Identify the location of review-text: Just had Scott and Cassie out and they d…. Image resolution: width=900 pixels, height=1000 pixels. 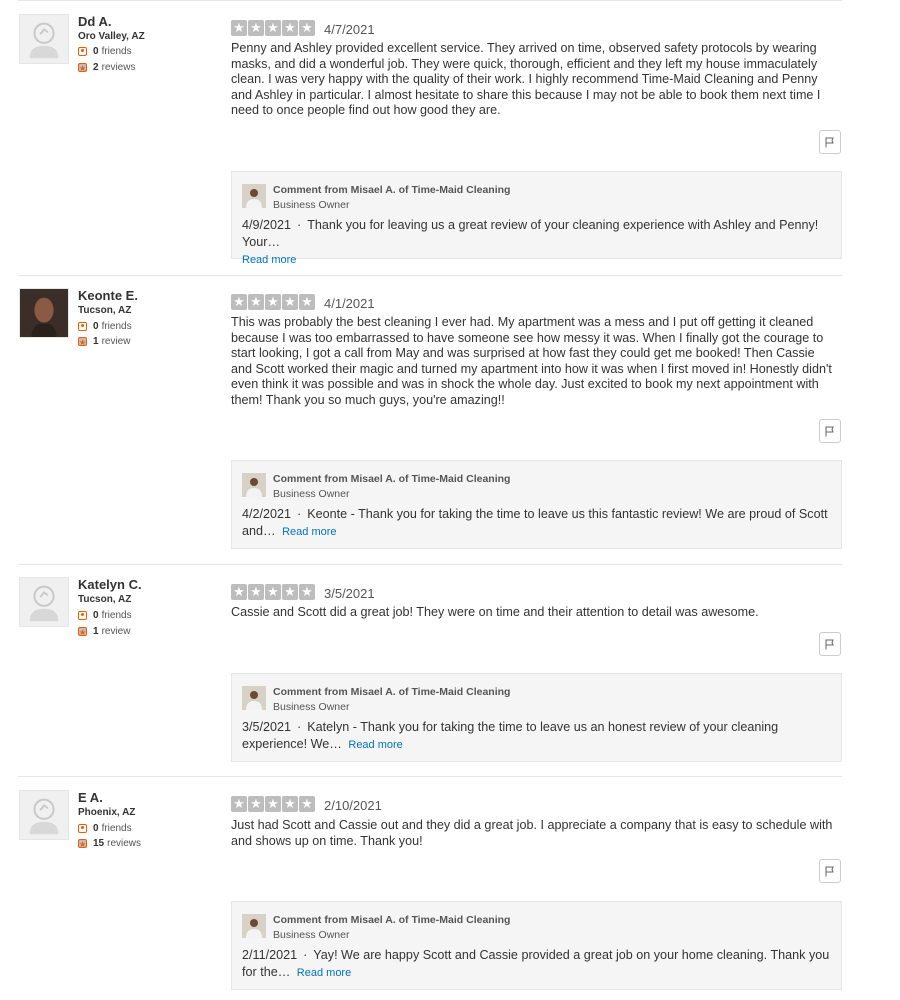
(532, 833).